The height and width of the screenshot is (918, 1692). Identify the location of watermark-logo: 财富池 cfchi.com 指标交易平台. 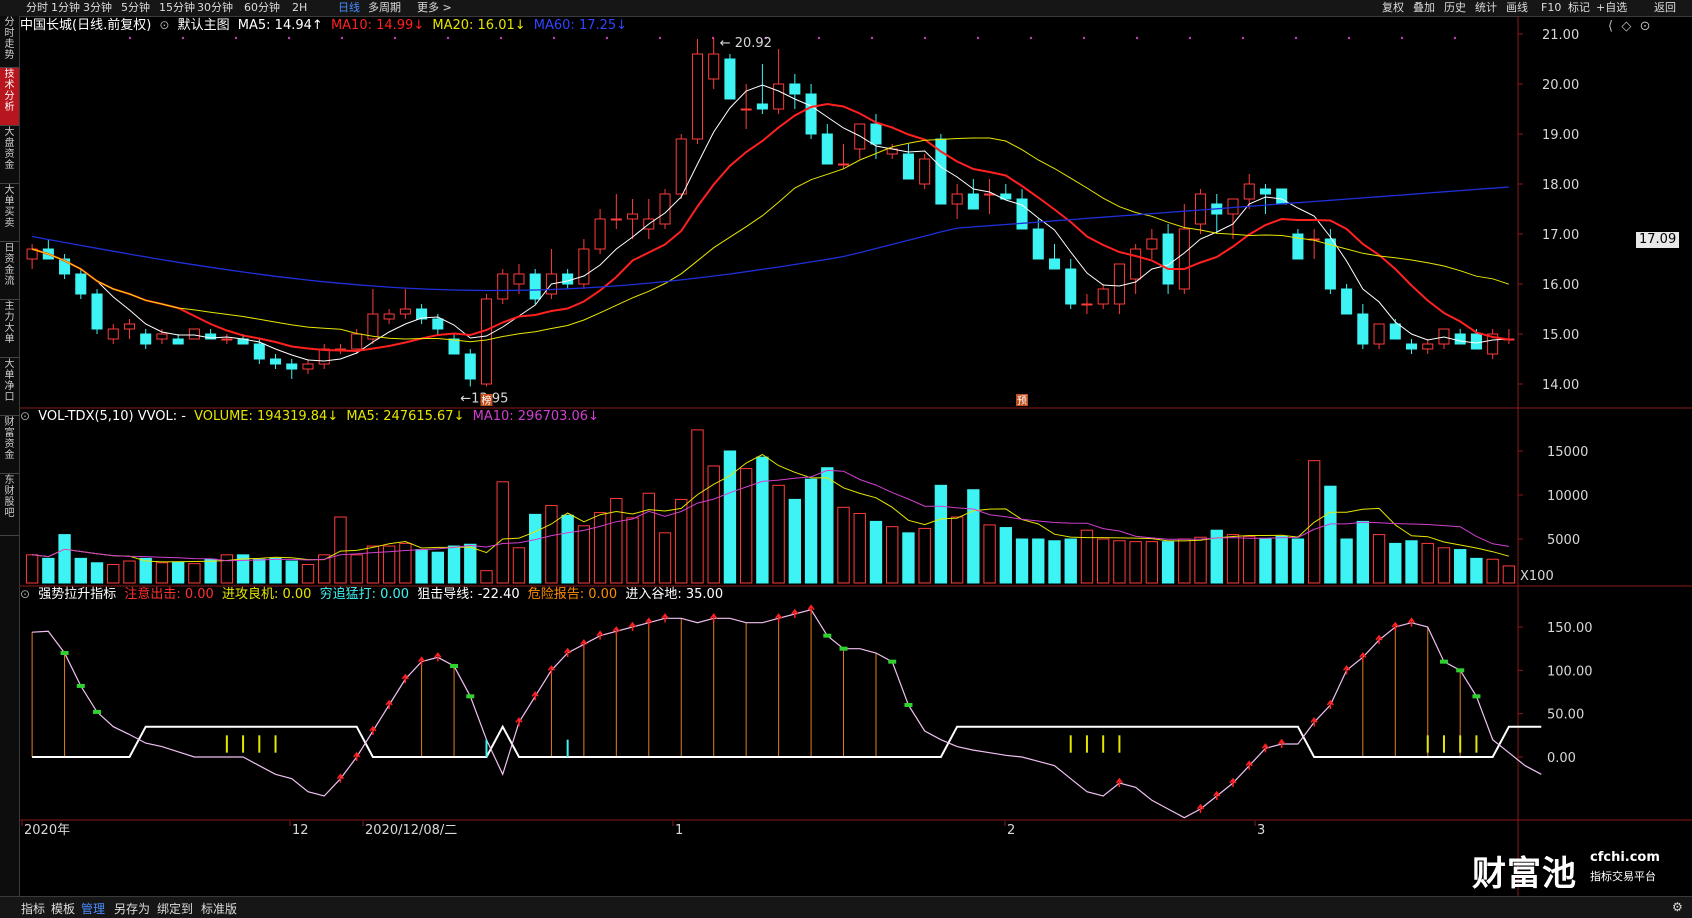
(1572, 871).